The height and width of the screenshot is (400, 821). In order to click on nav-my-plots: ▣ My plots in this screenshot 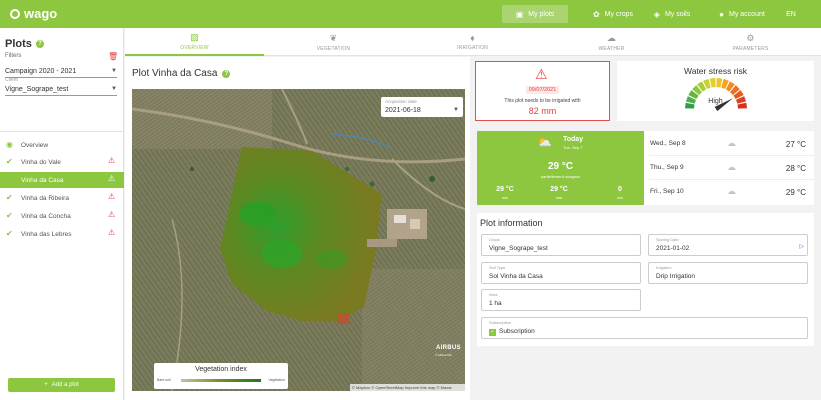, I will do `click(535, 14)`.